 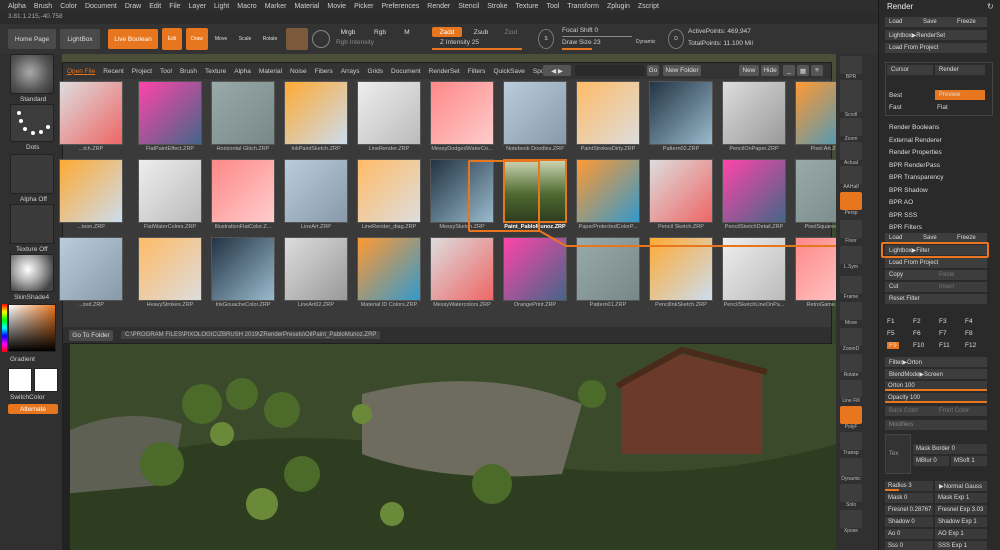 I want to click on color-picker, so click(x=32, y=328).